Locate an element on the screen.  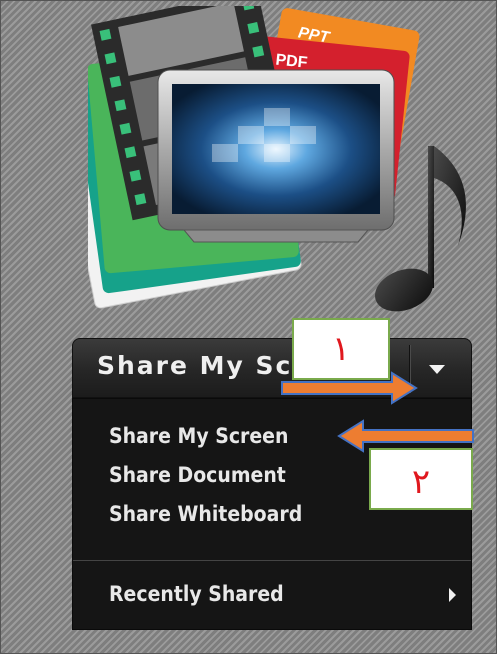
svg-text: PDF is located at coordinates (292, 62).